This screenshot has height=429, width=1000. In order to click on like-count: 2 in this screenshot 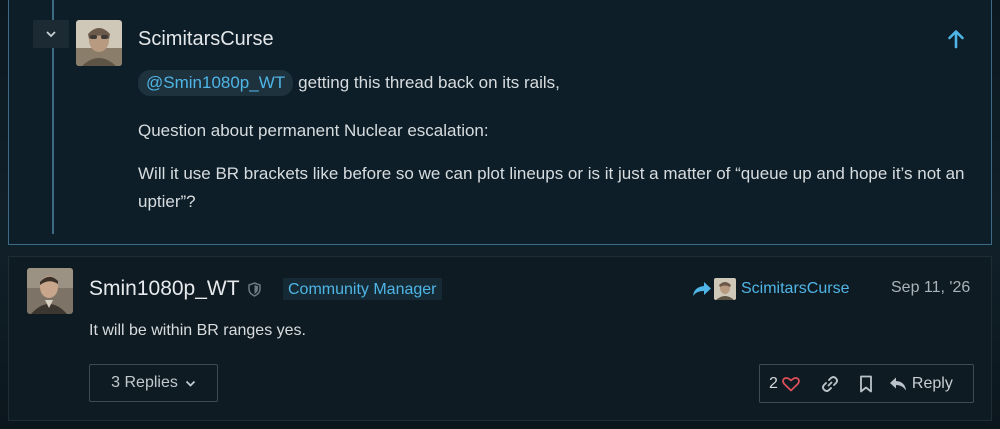, I will do `click(773, 383)`.